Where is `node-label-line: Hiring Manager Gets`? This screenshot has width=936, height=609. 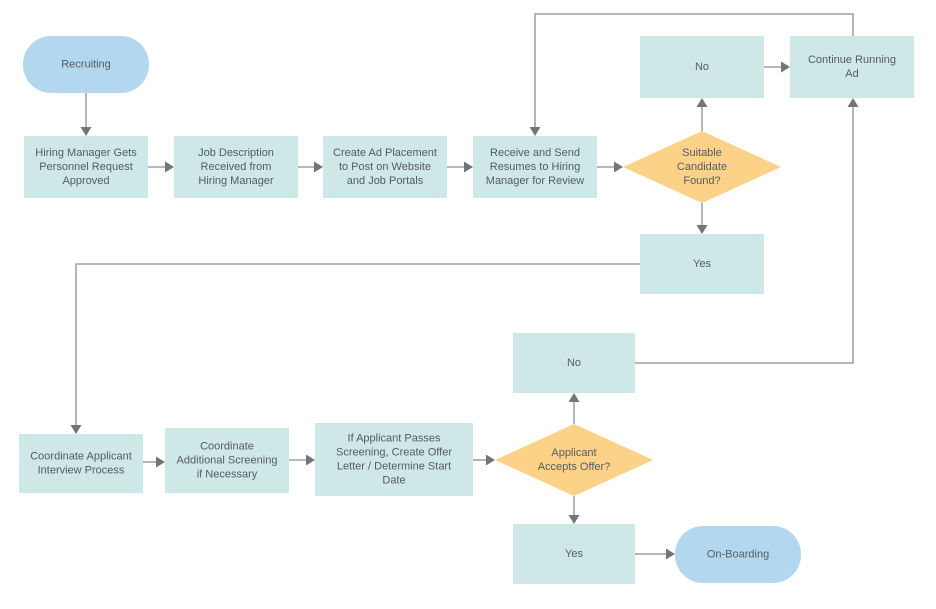 node-label-line: Hiring Manager Gets is located at coordinates (86, 153).